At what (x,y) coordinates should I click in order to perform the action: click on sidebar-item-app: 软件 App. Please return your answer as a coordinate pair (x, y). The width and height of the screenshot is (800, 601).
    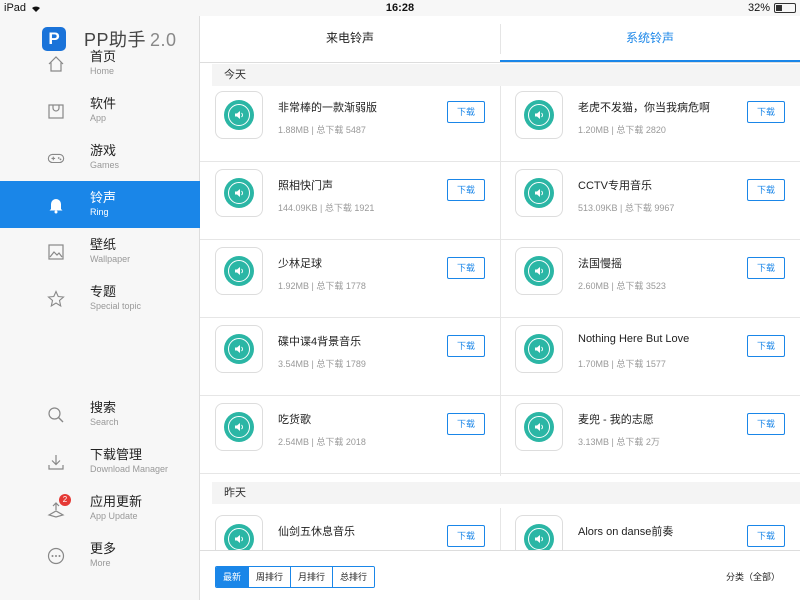
    Looking at the image, I should click on (100, 110).